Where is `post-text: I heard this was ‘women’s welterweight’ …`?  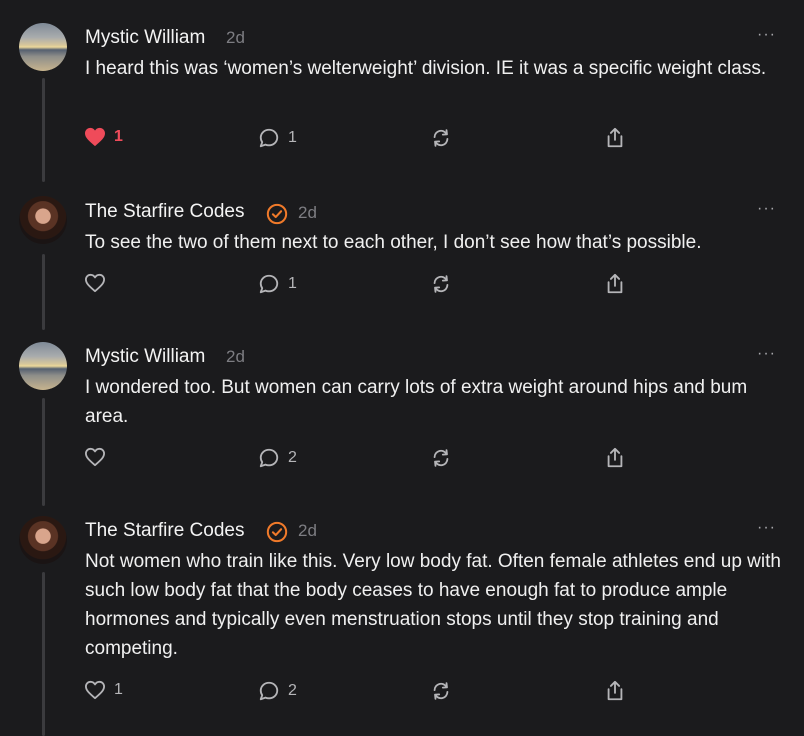
post-text: I heard this was ‘women’s welterweight’ … is located at coordinates (426, 68).